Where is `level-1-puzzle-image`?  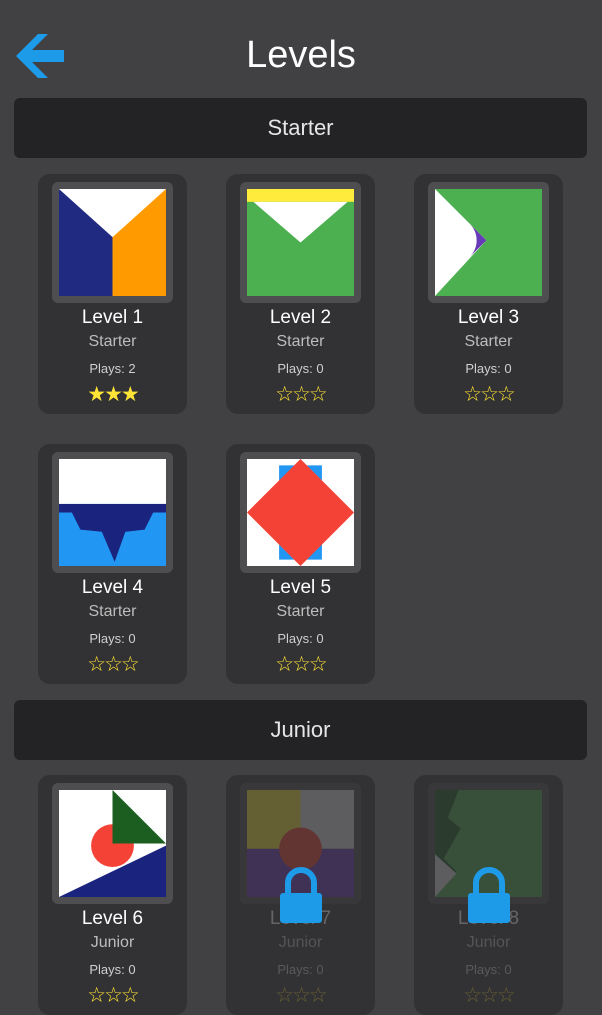
level-1-puzzle-image is located at coordinates (112, 242).